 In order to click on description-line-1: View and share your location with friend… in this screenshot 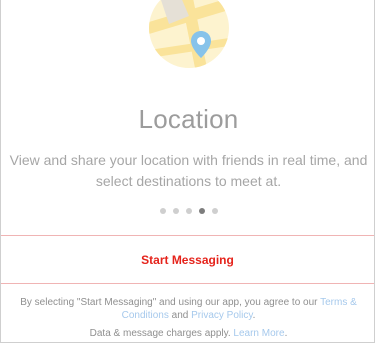, I will do `click(188, 160)`.